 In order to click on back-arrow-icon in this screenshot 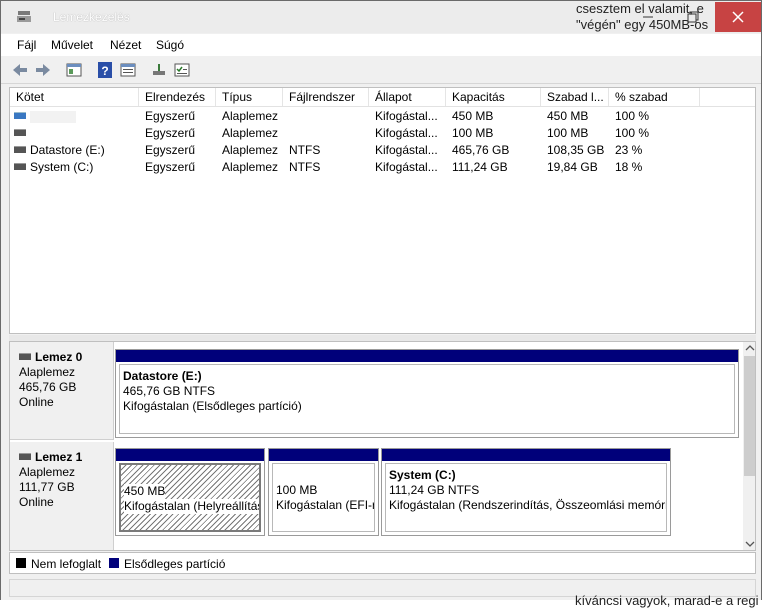, I will do `click(20, 70)`.